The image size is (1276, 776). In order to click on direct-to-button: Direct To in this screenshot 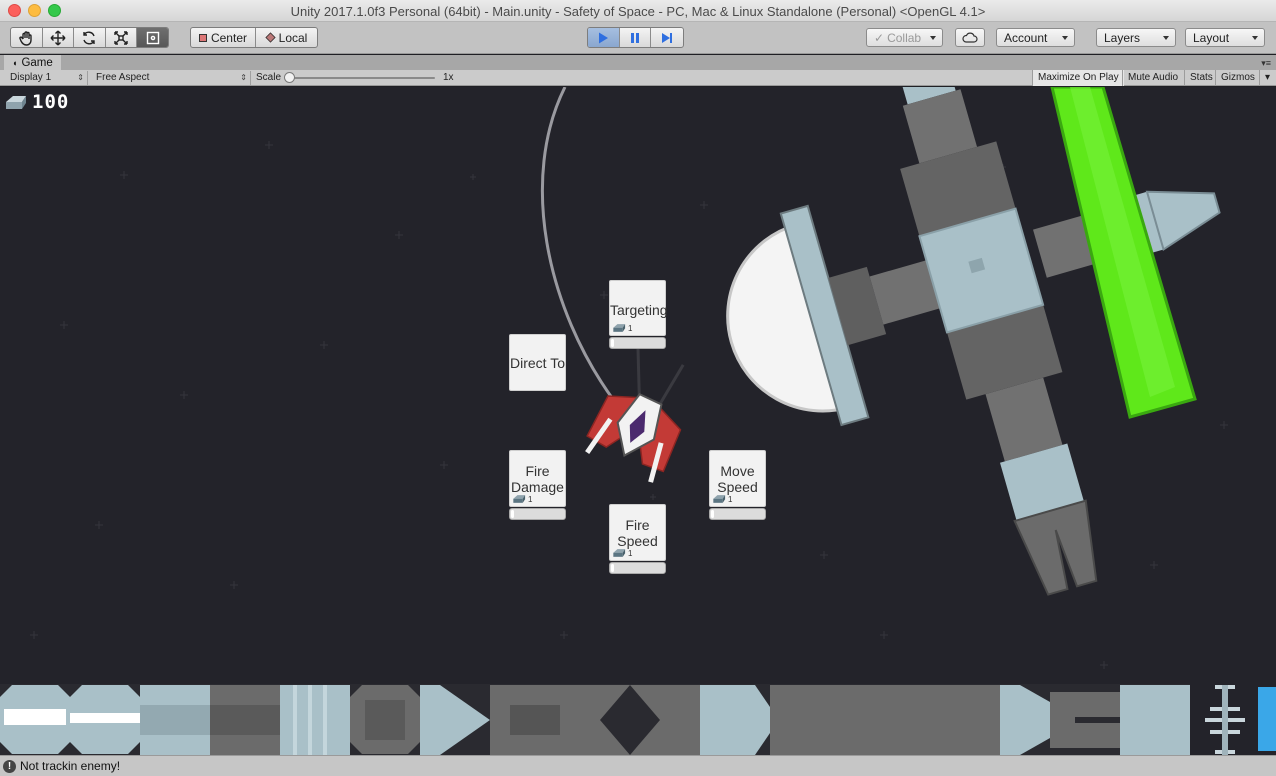, I will do `click(537, 362)`.